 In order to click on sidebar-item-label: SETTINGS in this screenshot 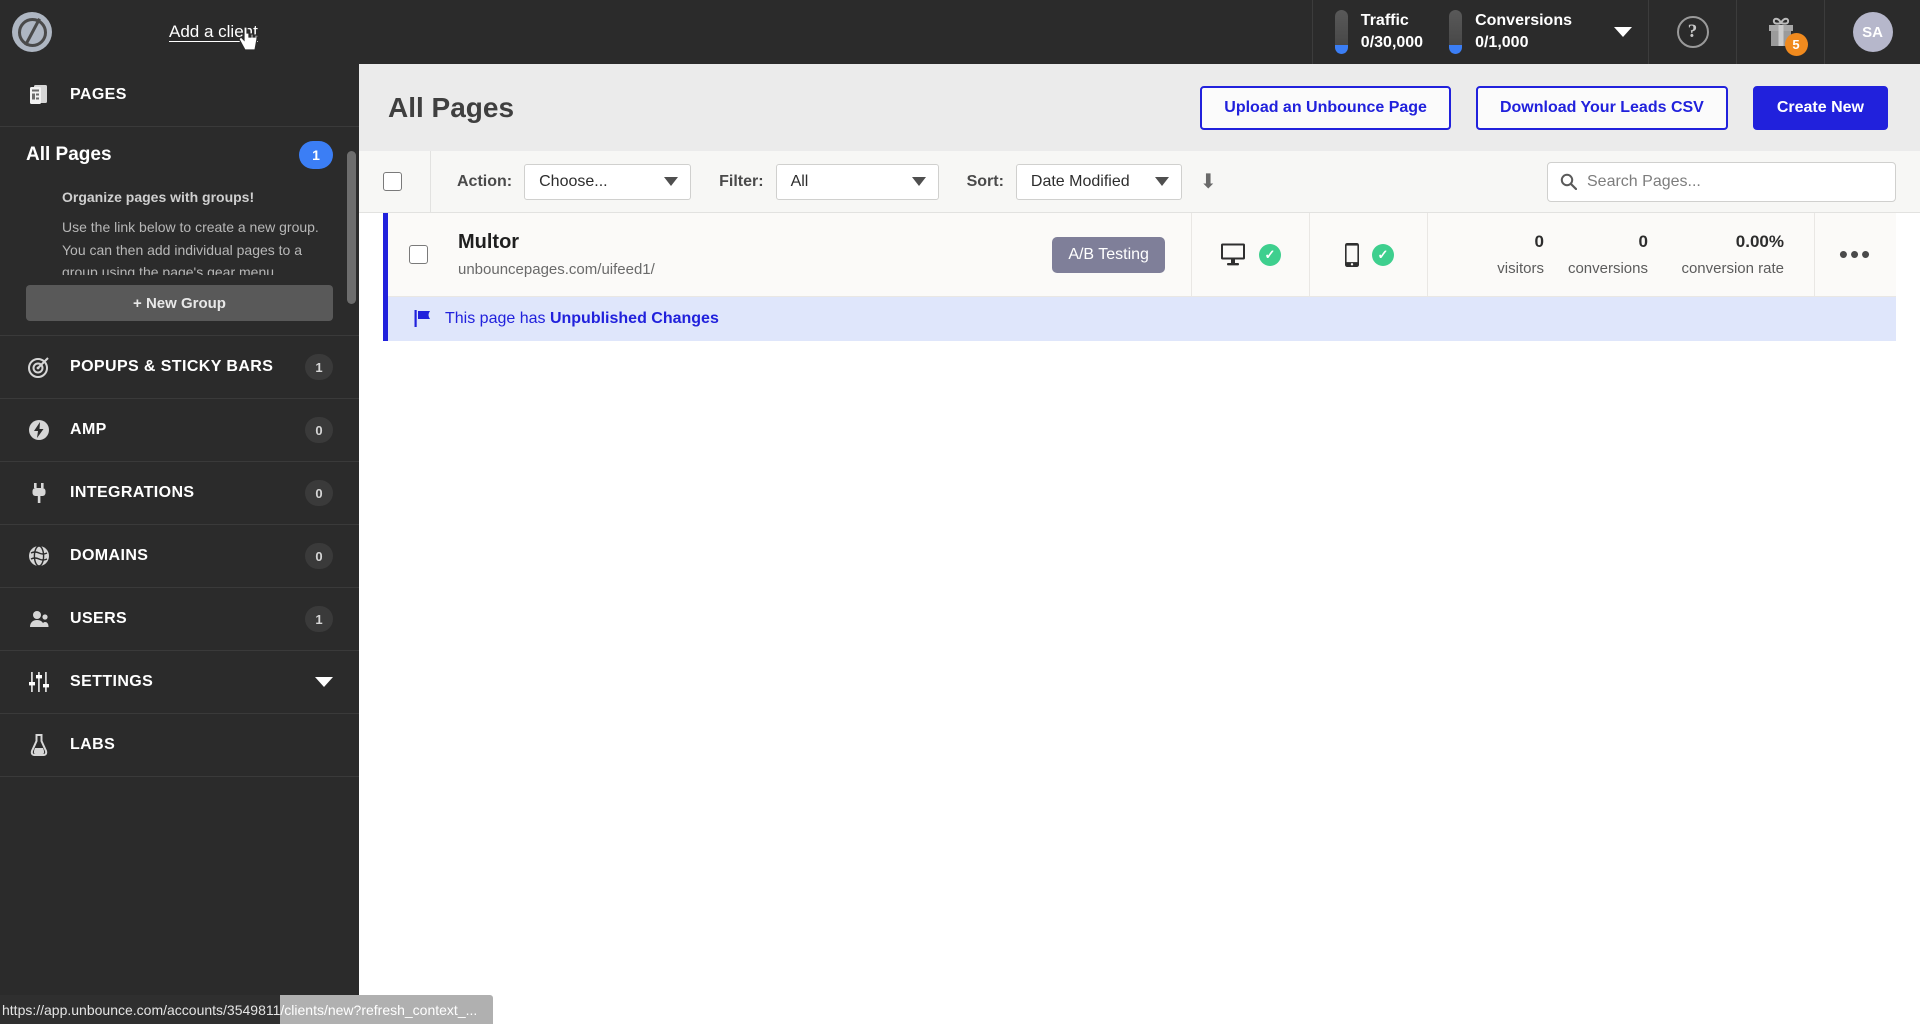, I will do `click(112, 681)`.